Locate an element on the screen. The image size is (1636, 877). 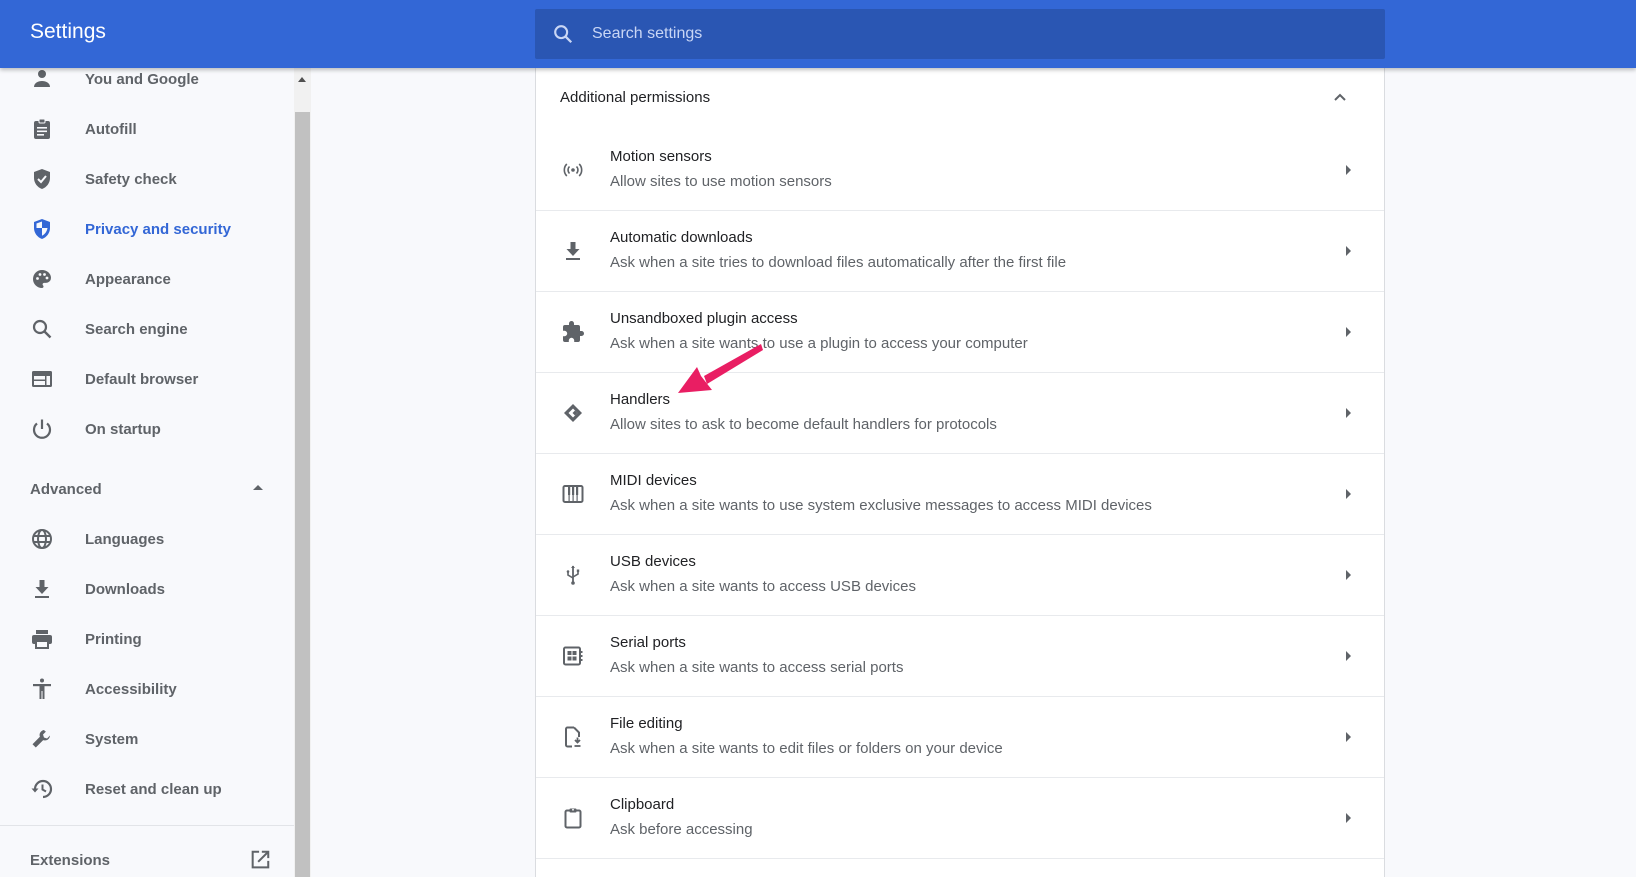
row-title: Serial ports is located at coordinates (648, 642).